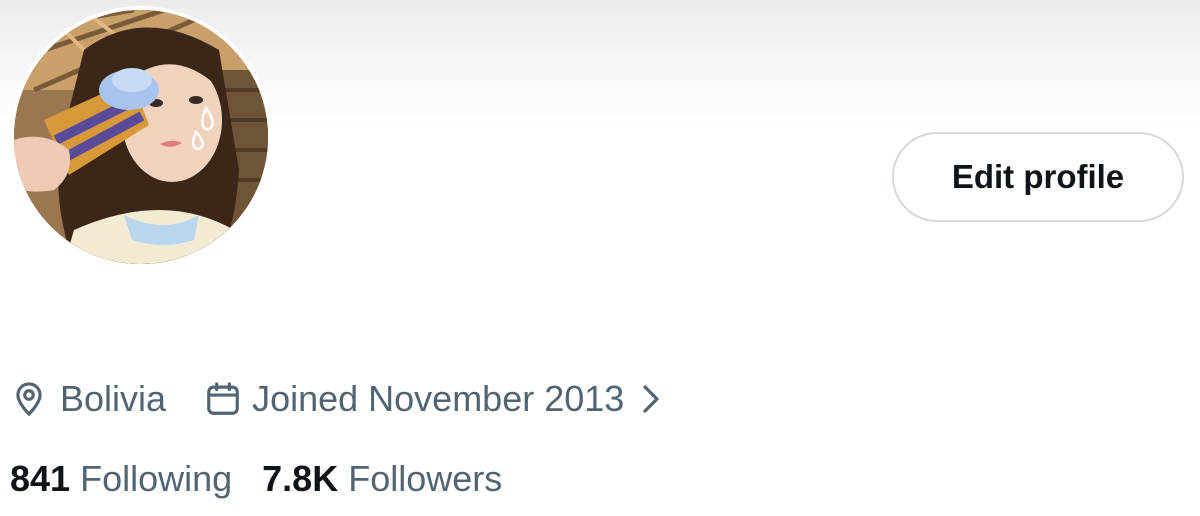 Image resolution: width=1200 pixels, height=516 pixels. I want to click on location-pin-icon, so click(29, 399).